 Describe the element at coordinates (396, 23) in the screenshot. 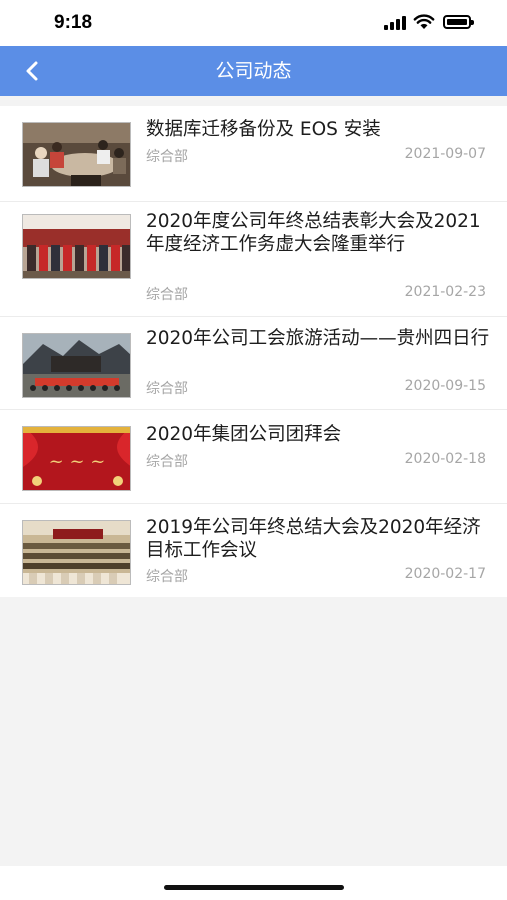

I see `cellular-signal-icon` at that location.